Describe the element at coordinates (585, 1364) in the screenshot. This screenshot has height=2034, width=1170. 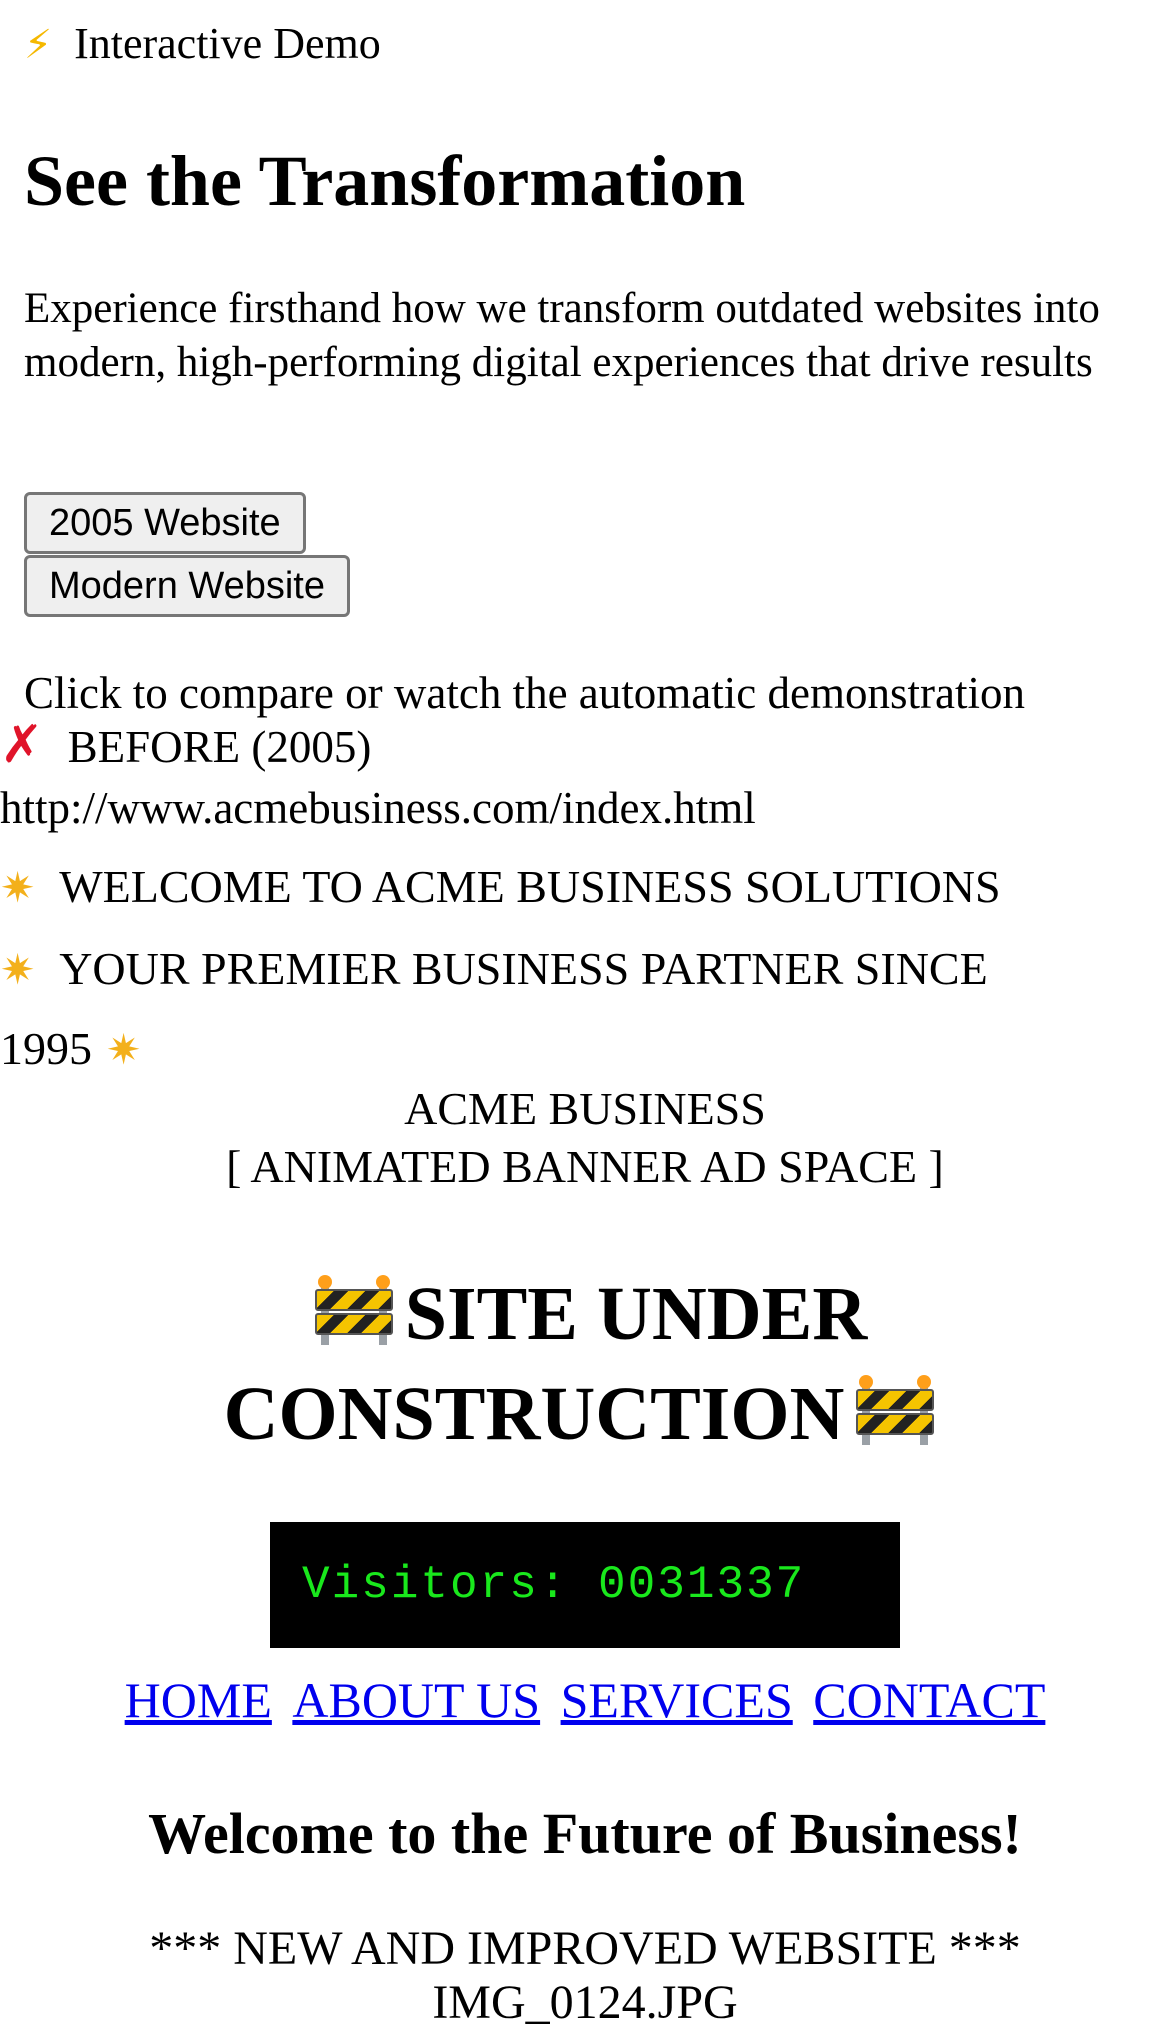
I see `under-construction-heading: SITE UNDER CONSTRUCTION` at that location.